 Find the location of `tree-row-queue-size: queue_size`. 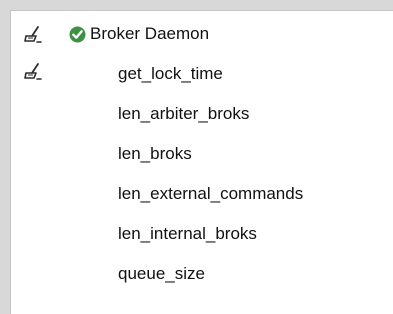

tree-row-queue-size: queue_size is located at coordinates (202, 274).